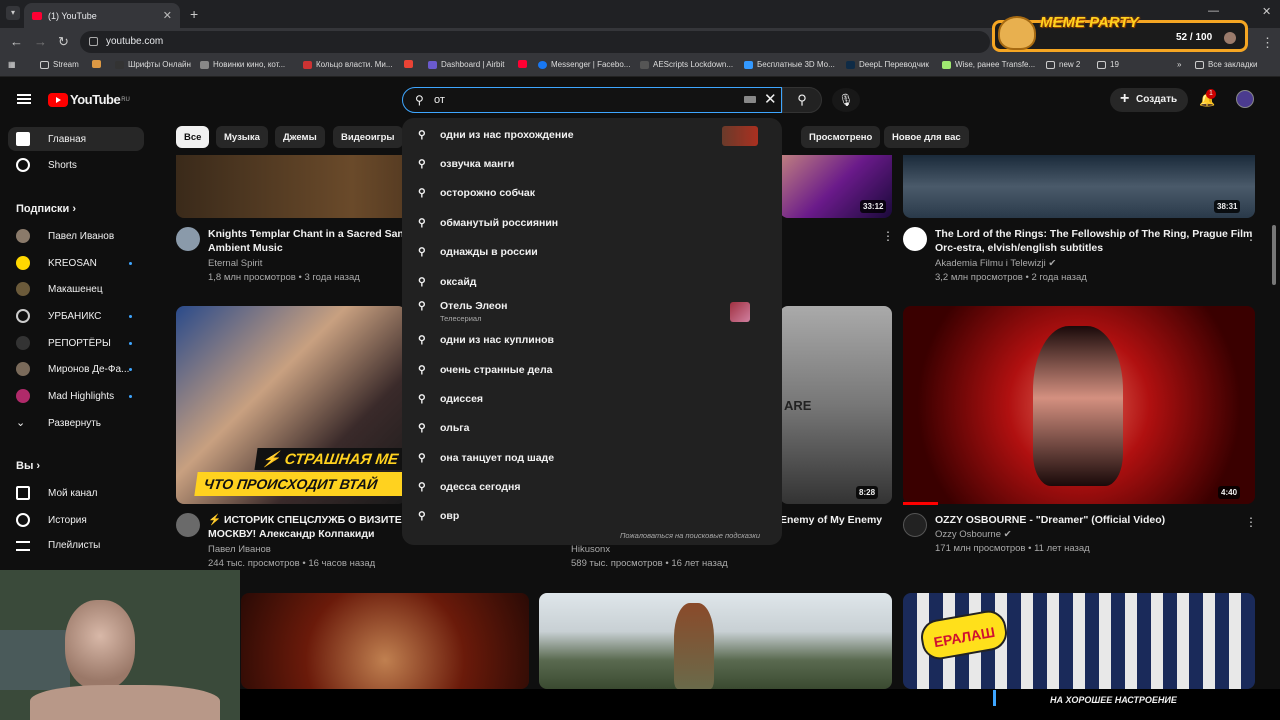  Describe the element at coordinates (89, 99) in the screenshot. I see `youtube-logo: YouTube RU` at that location.